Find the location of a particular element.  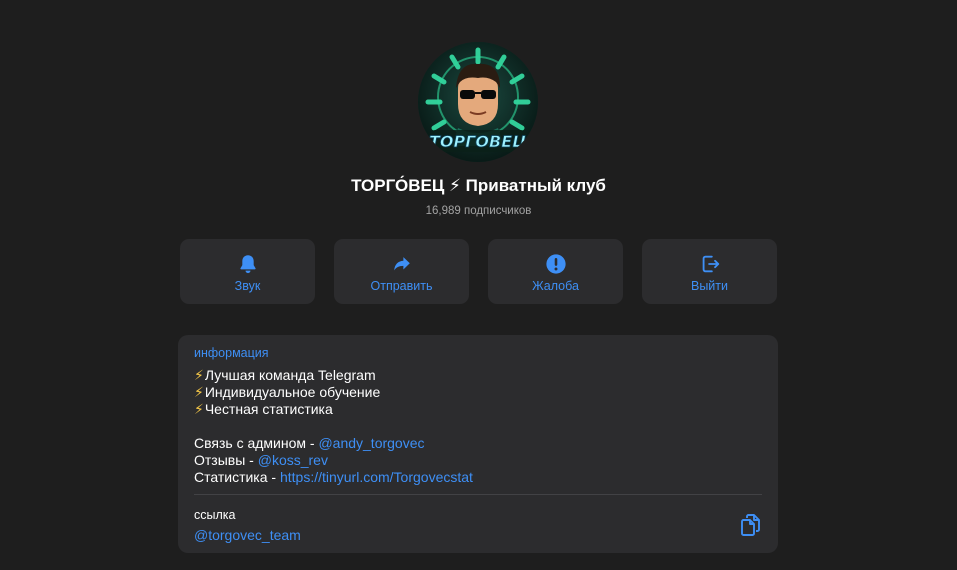

link-label: ссылка is located at coordinates (215, 515).